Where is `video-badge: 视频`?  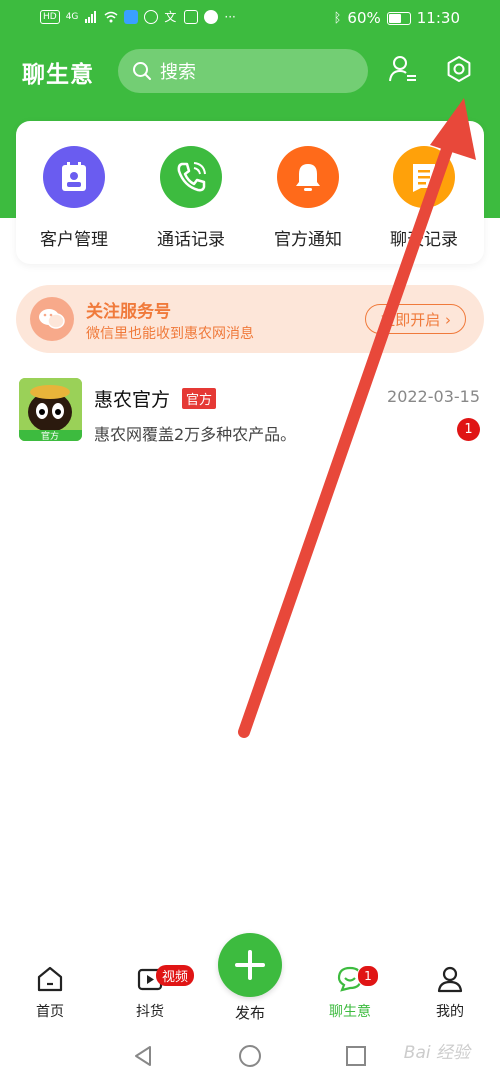 video-badge: 视频 is located at coordinates (175, 975).